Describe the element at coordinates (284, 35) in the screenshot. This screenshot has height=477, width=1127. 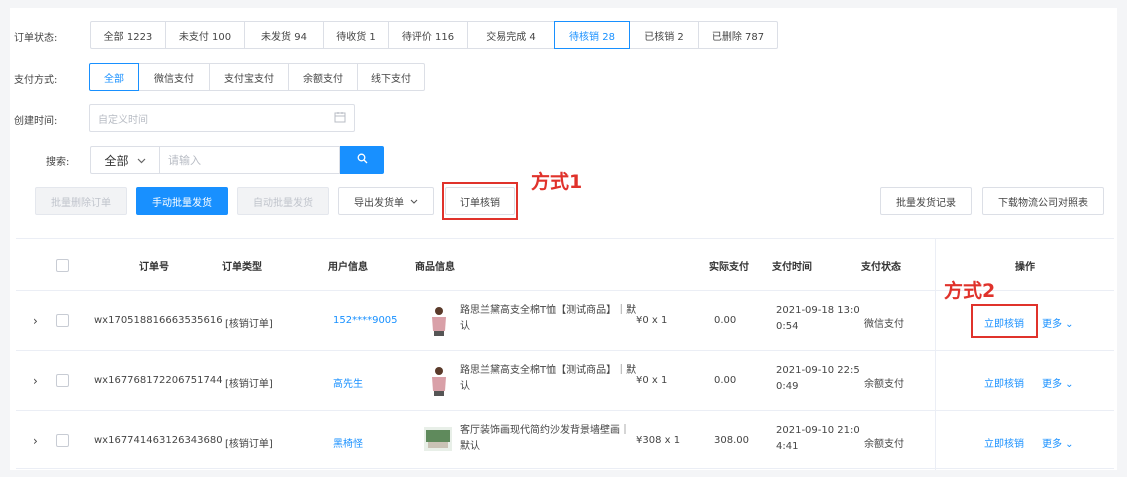
I see `status-tab-unshipped: 未发货 94` at that location.